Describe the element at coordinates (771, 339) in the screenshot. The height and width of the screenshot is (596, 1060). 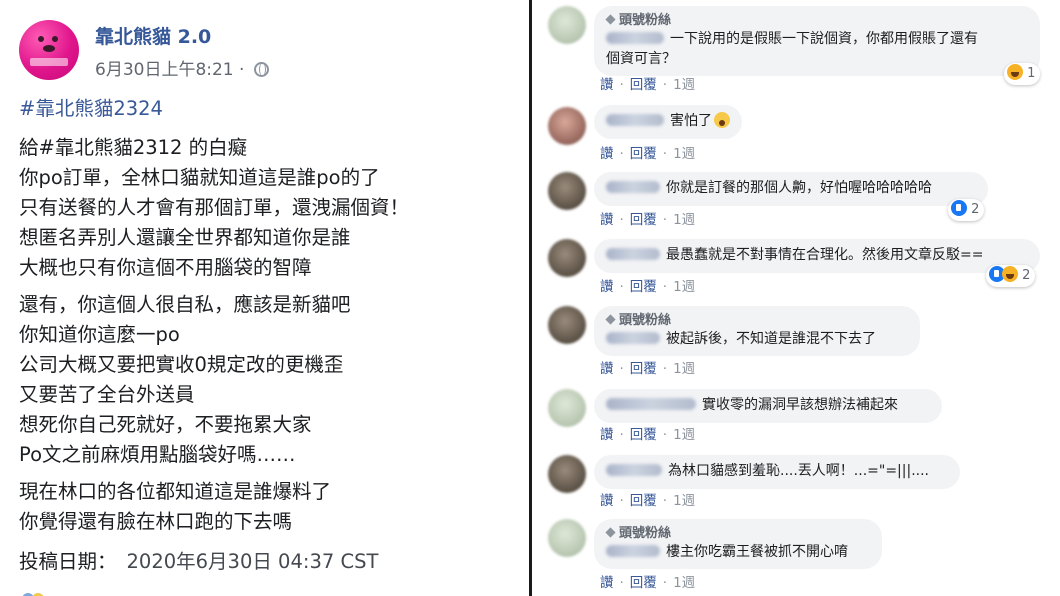
I see `comment-text: 被起訴後，不知道是誰混不下去了` at that location.